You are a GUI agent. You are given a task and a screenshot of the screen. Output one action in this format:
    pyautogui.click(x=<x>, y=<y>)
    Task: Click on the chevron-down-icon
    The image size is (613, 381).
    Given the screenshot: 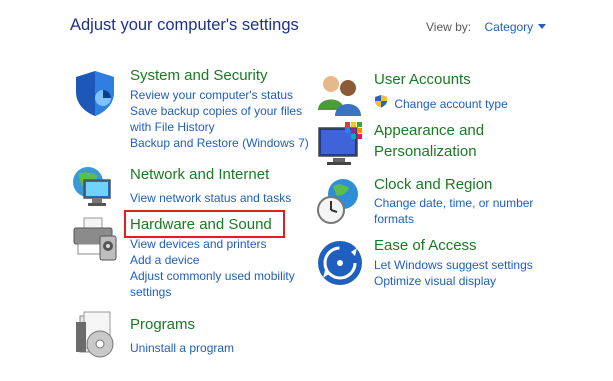 What is the action you would take?
    pyautogui.click(x=542, y=26)
    